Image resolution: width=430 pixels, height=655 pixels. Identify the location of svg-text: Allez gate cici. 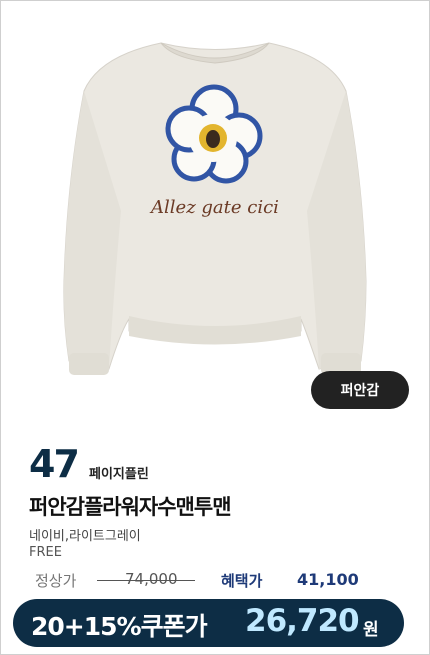
(214, 207).